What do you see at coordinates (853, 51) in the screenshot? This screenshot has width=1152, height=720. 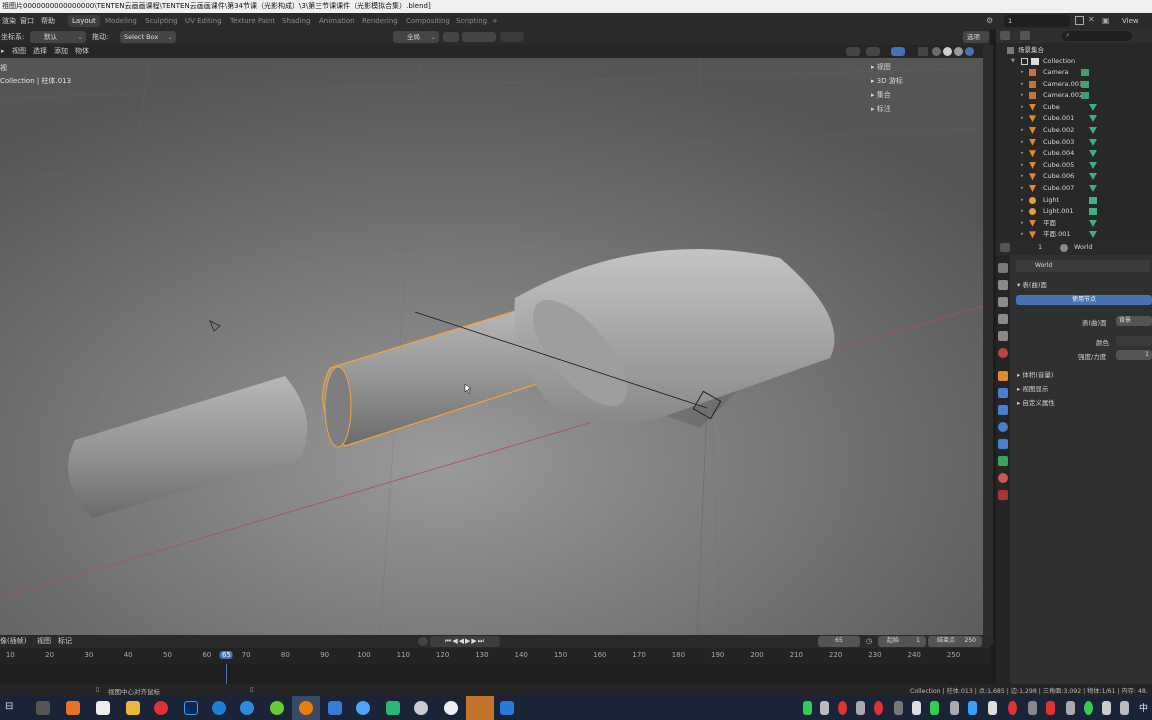 I see `visibility-icon` at bounding box center [853, 51].